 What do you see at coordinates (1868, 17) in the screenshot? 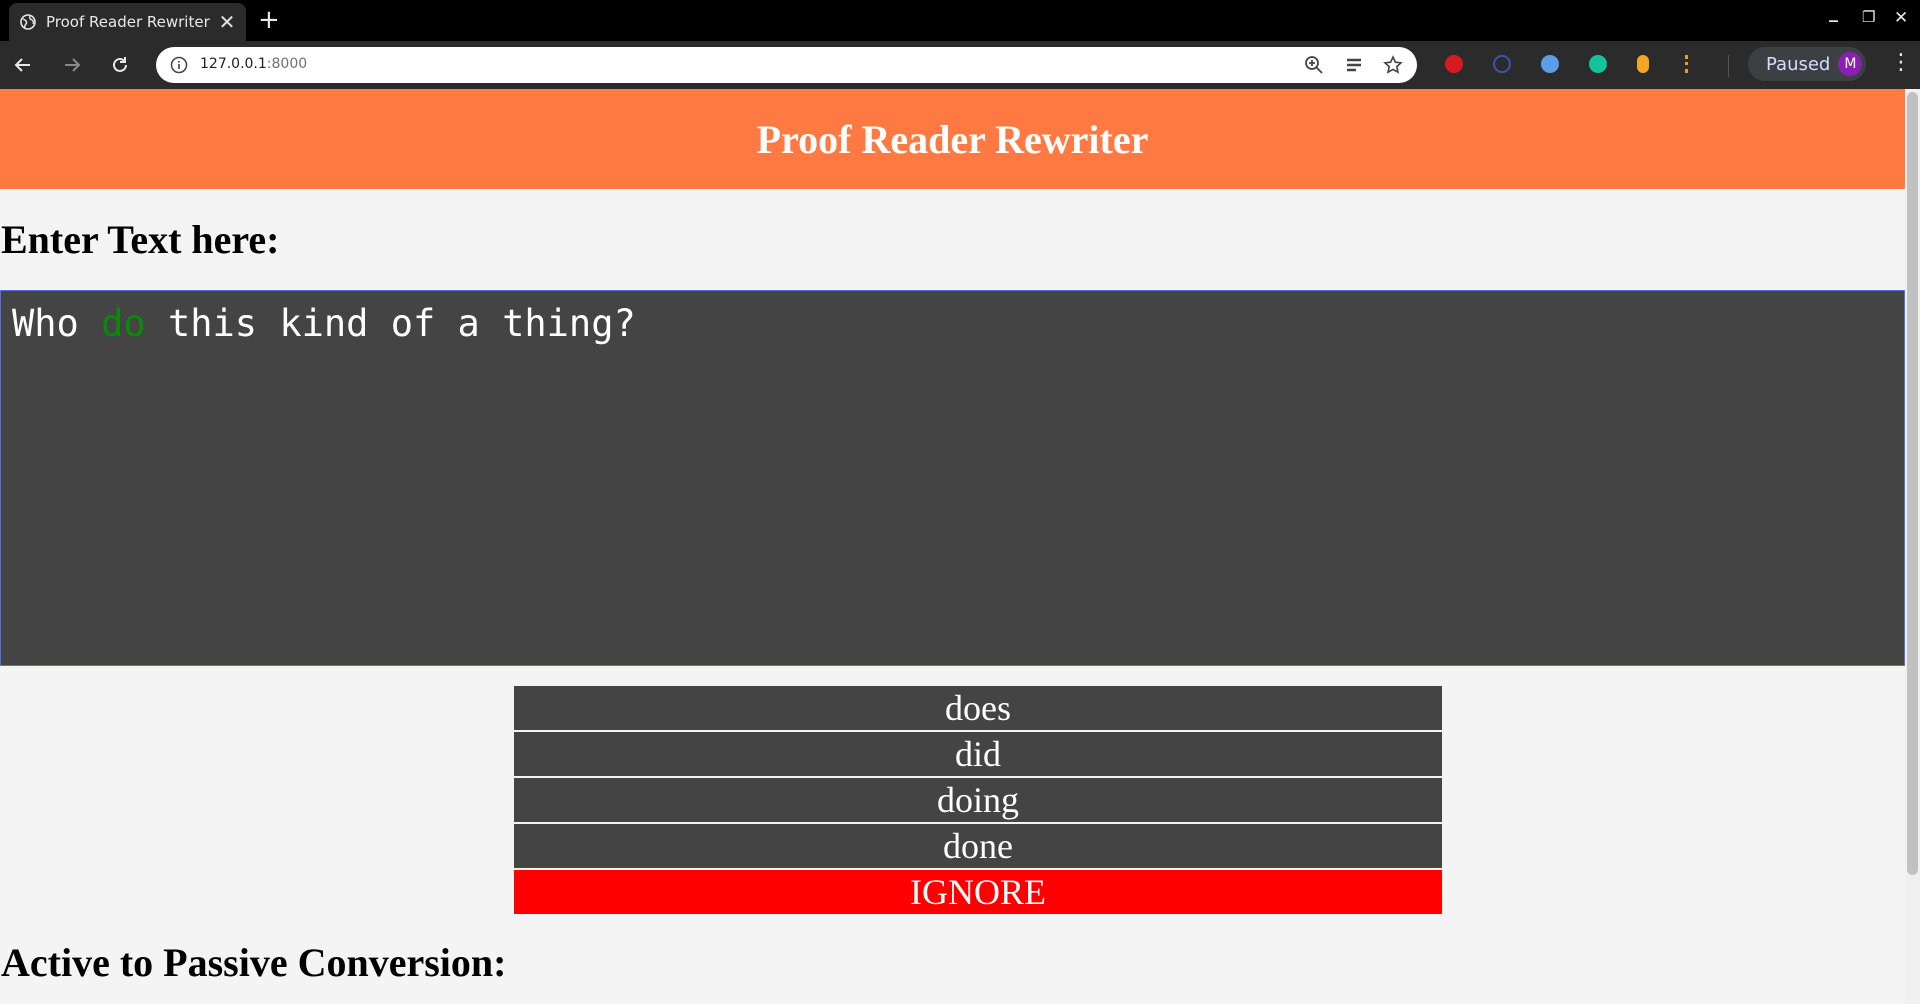
I see `restore-icon: ❐` at bounding box center [1868, 17].